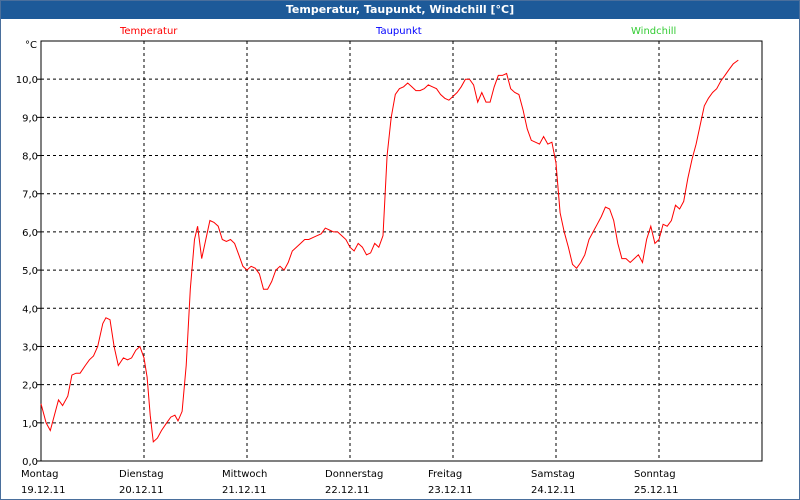 Image resolution: width=800 pixels, height=500 pixels. Describe the element at coordinates (30, 233) in the screenshot. I see `y-tick-label: 6,0` at that location.